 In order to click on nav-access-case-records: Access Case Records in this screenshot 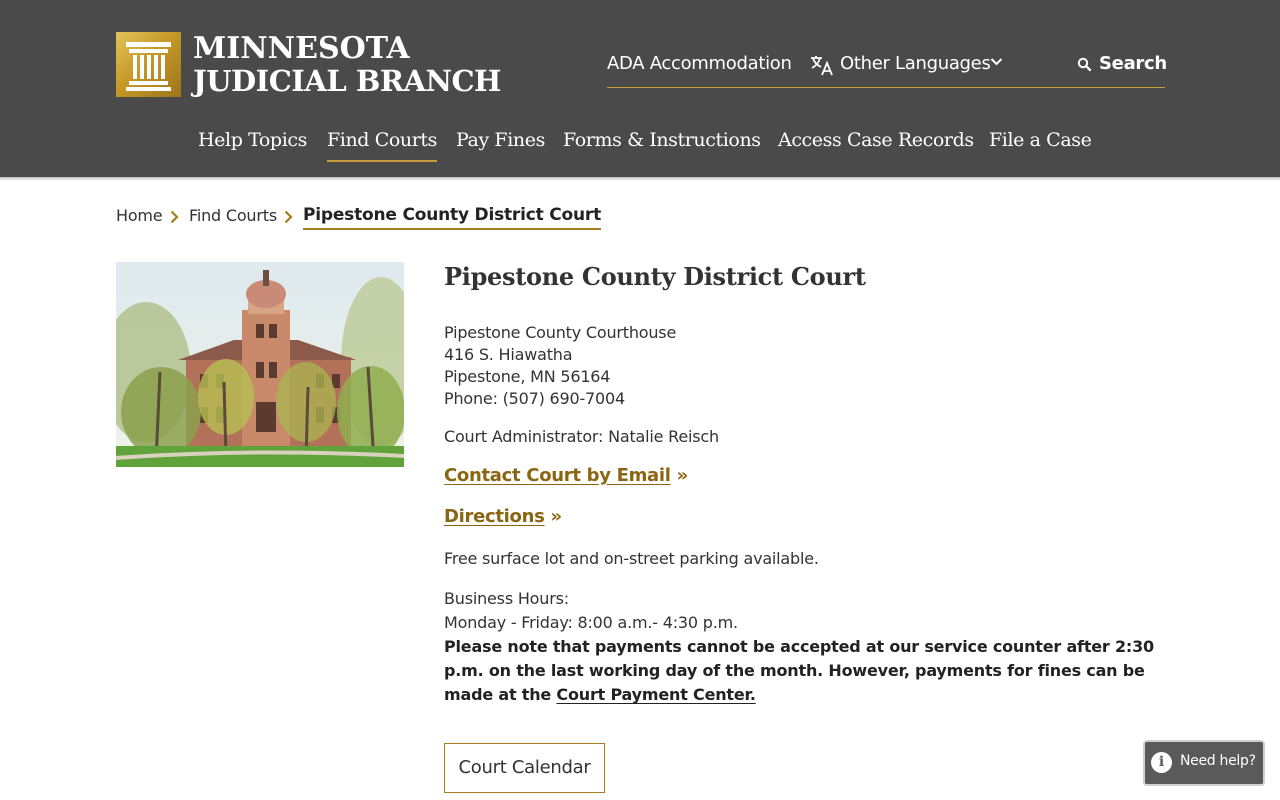, I will do `click(876, 140)`.